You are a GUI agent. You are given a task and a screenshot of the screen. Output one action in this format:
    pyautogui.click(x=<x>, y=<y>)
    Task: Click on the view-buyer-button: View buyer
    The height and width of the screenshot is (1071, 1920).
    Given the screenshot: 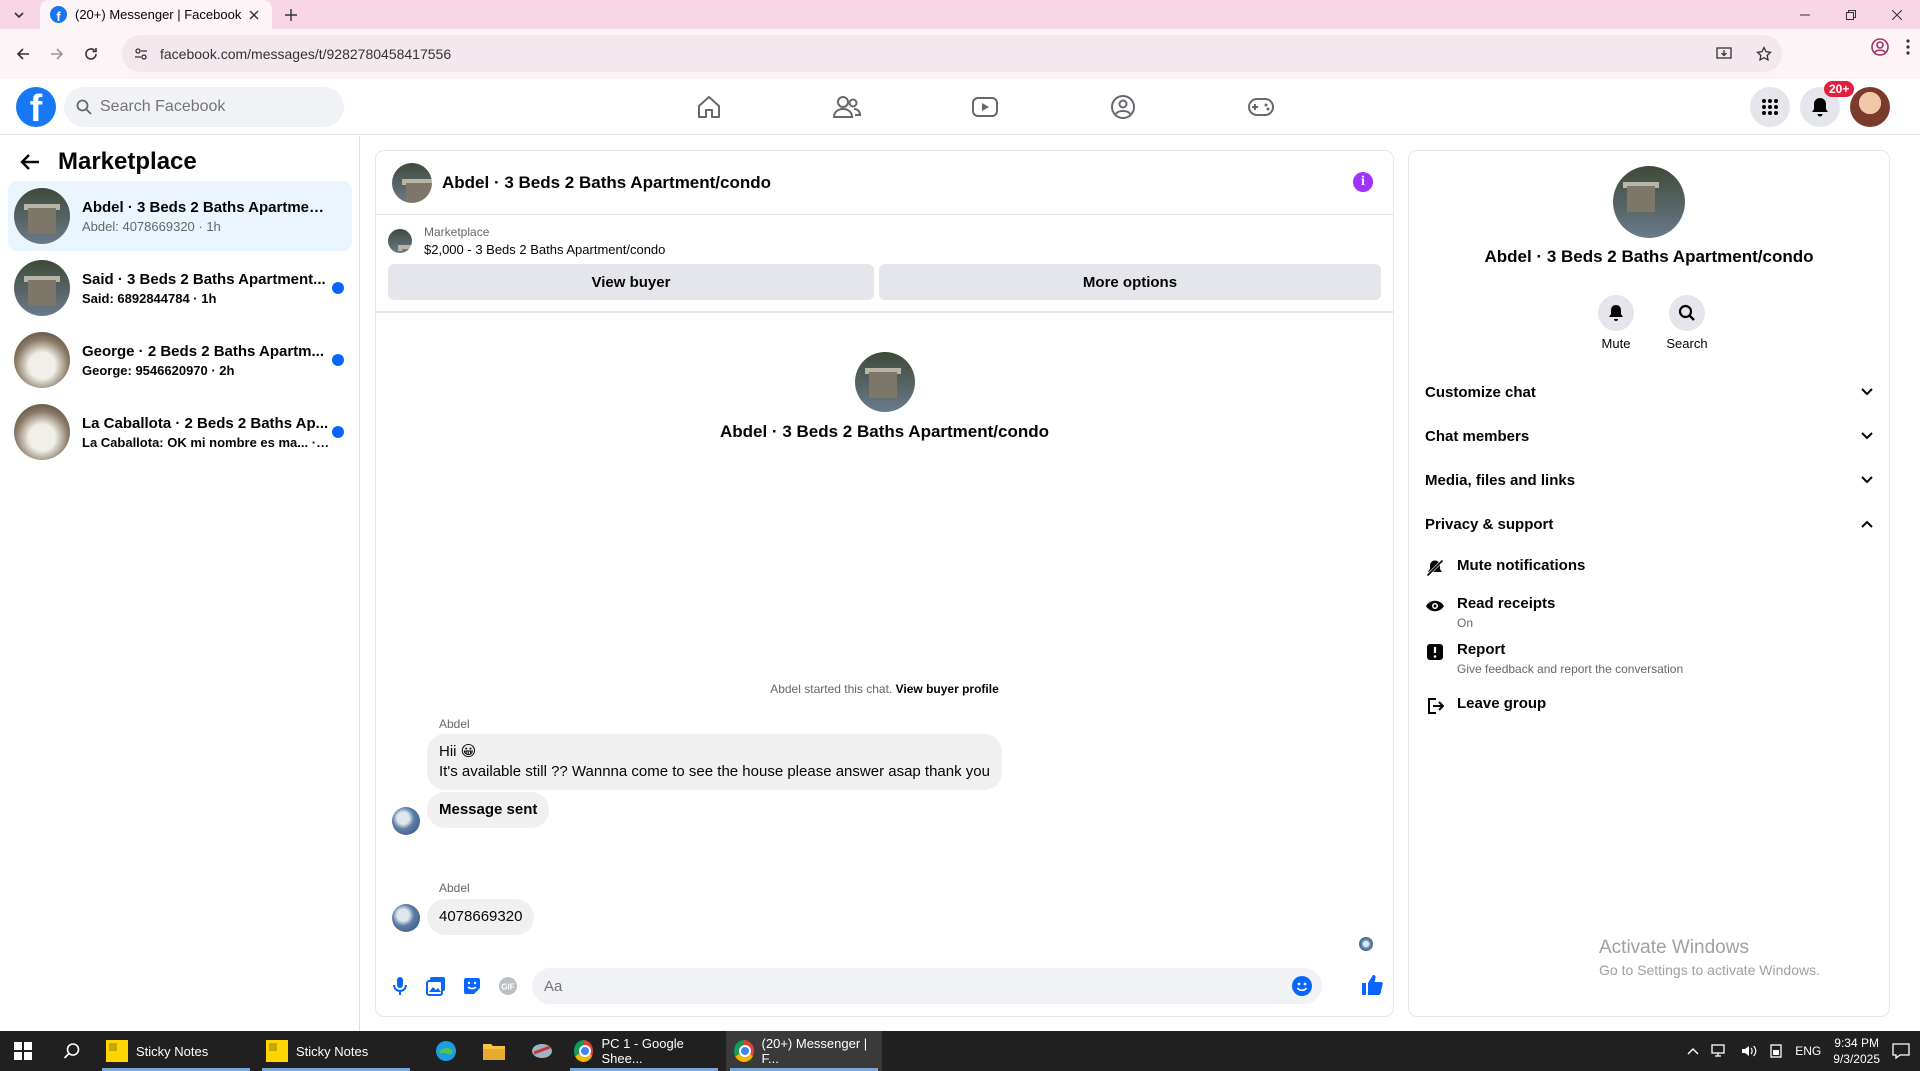 What is the action you would take?
    pyautogui.click(x=631, y=282)
    